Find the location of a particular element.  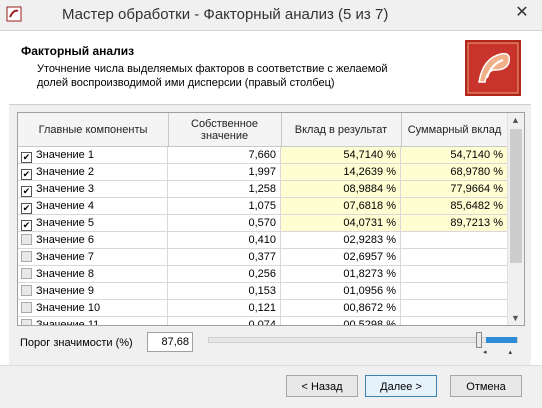

scroll-down-icon: ▼ is located at coordinates (515, 318).